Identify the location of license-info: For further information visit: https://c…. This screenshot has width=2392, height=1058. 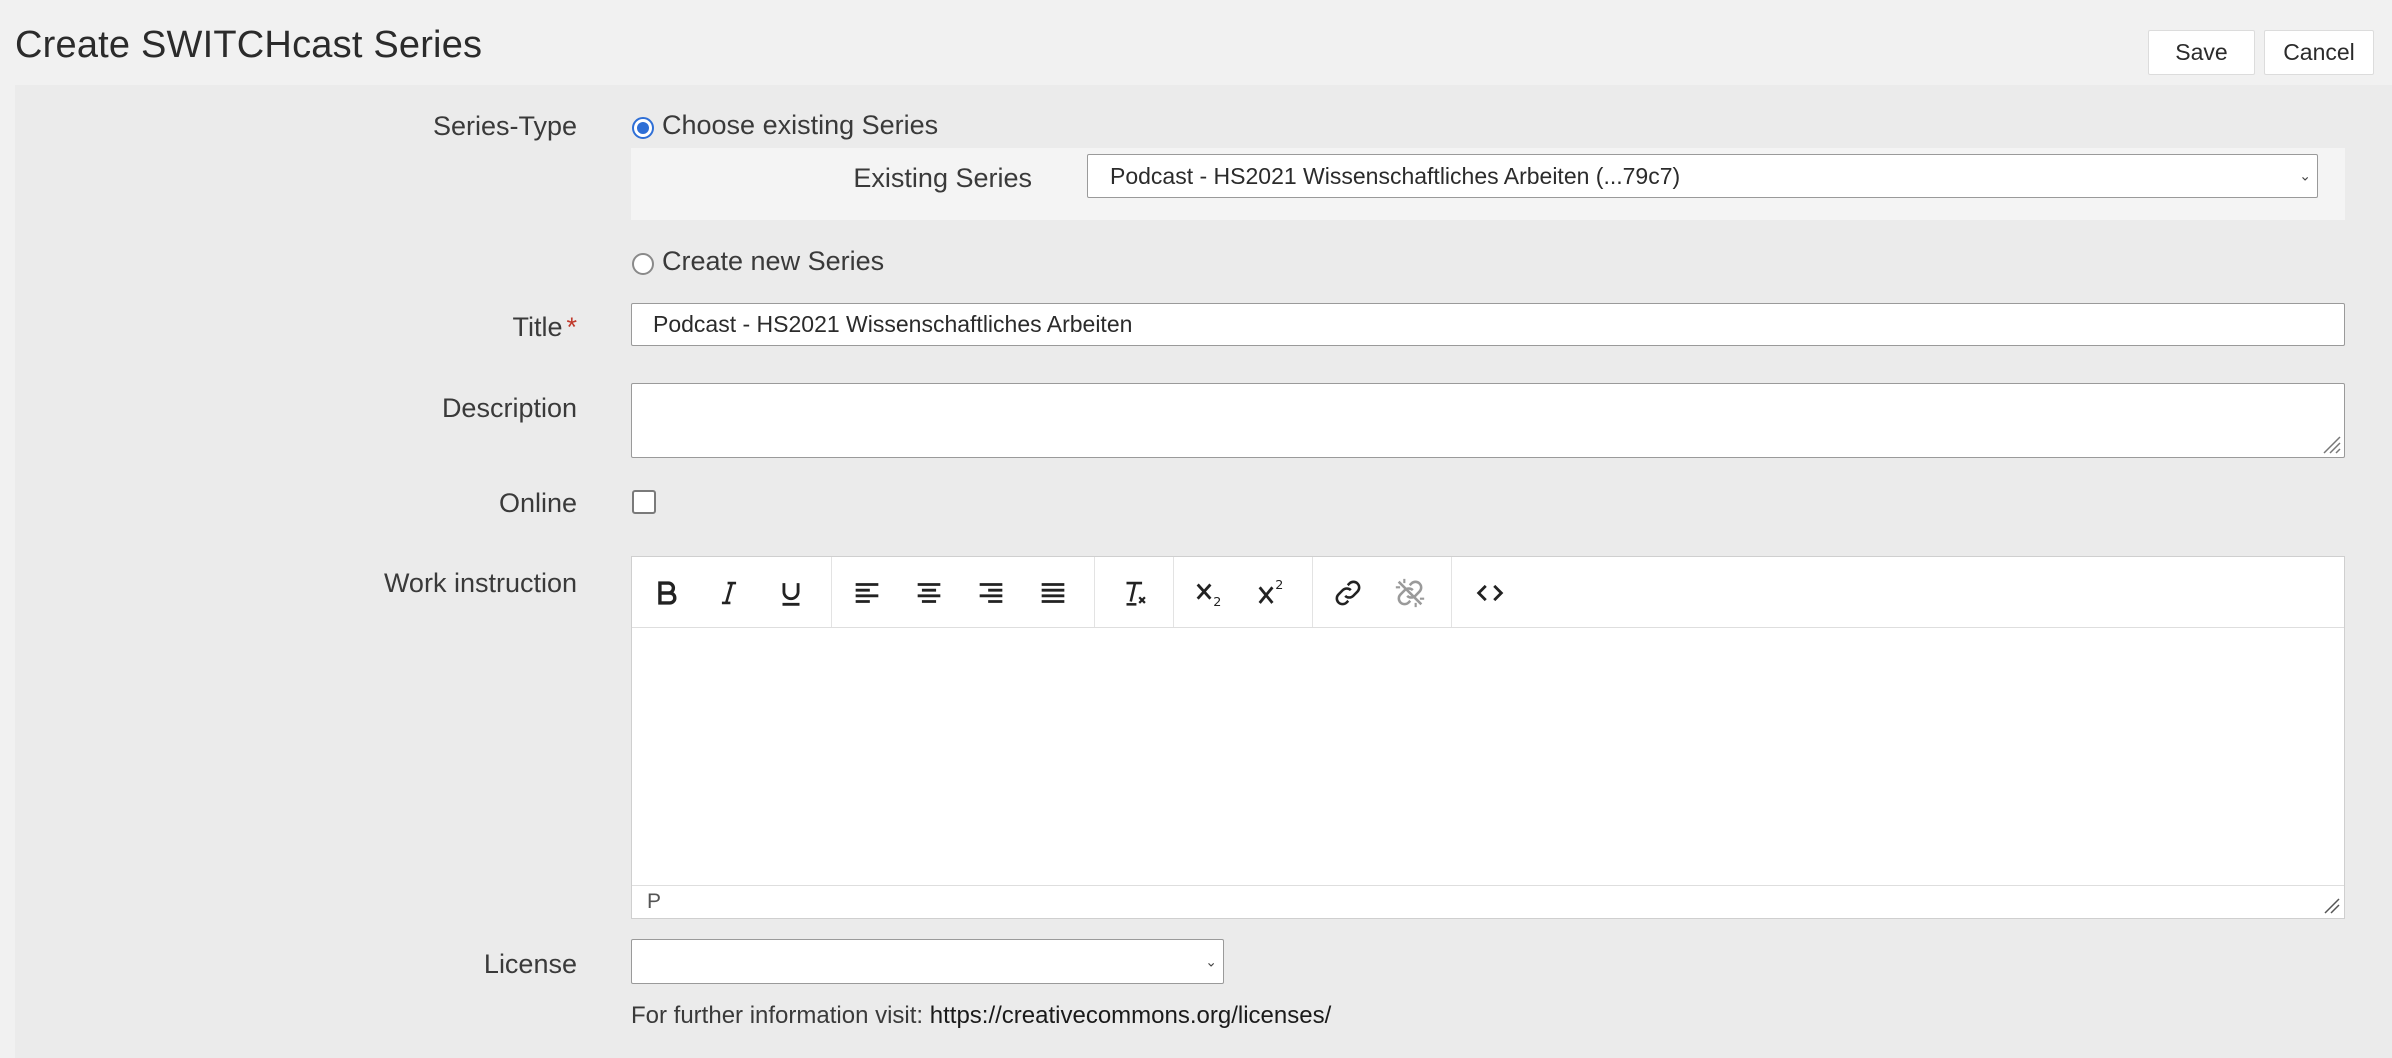
(981, 1016).